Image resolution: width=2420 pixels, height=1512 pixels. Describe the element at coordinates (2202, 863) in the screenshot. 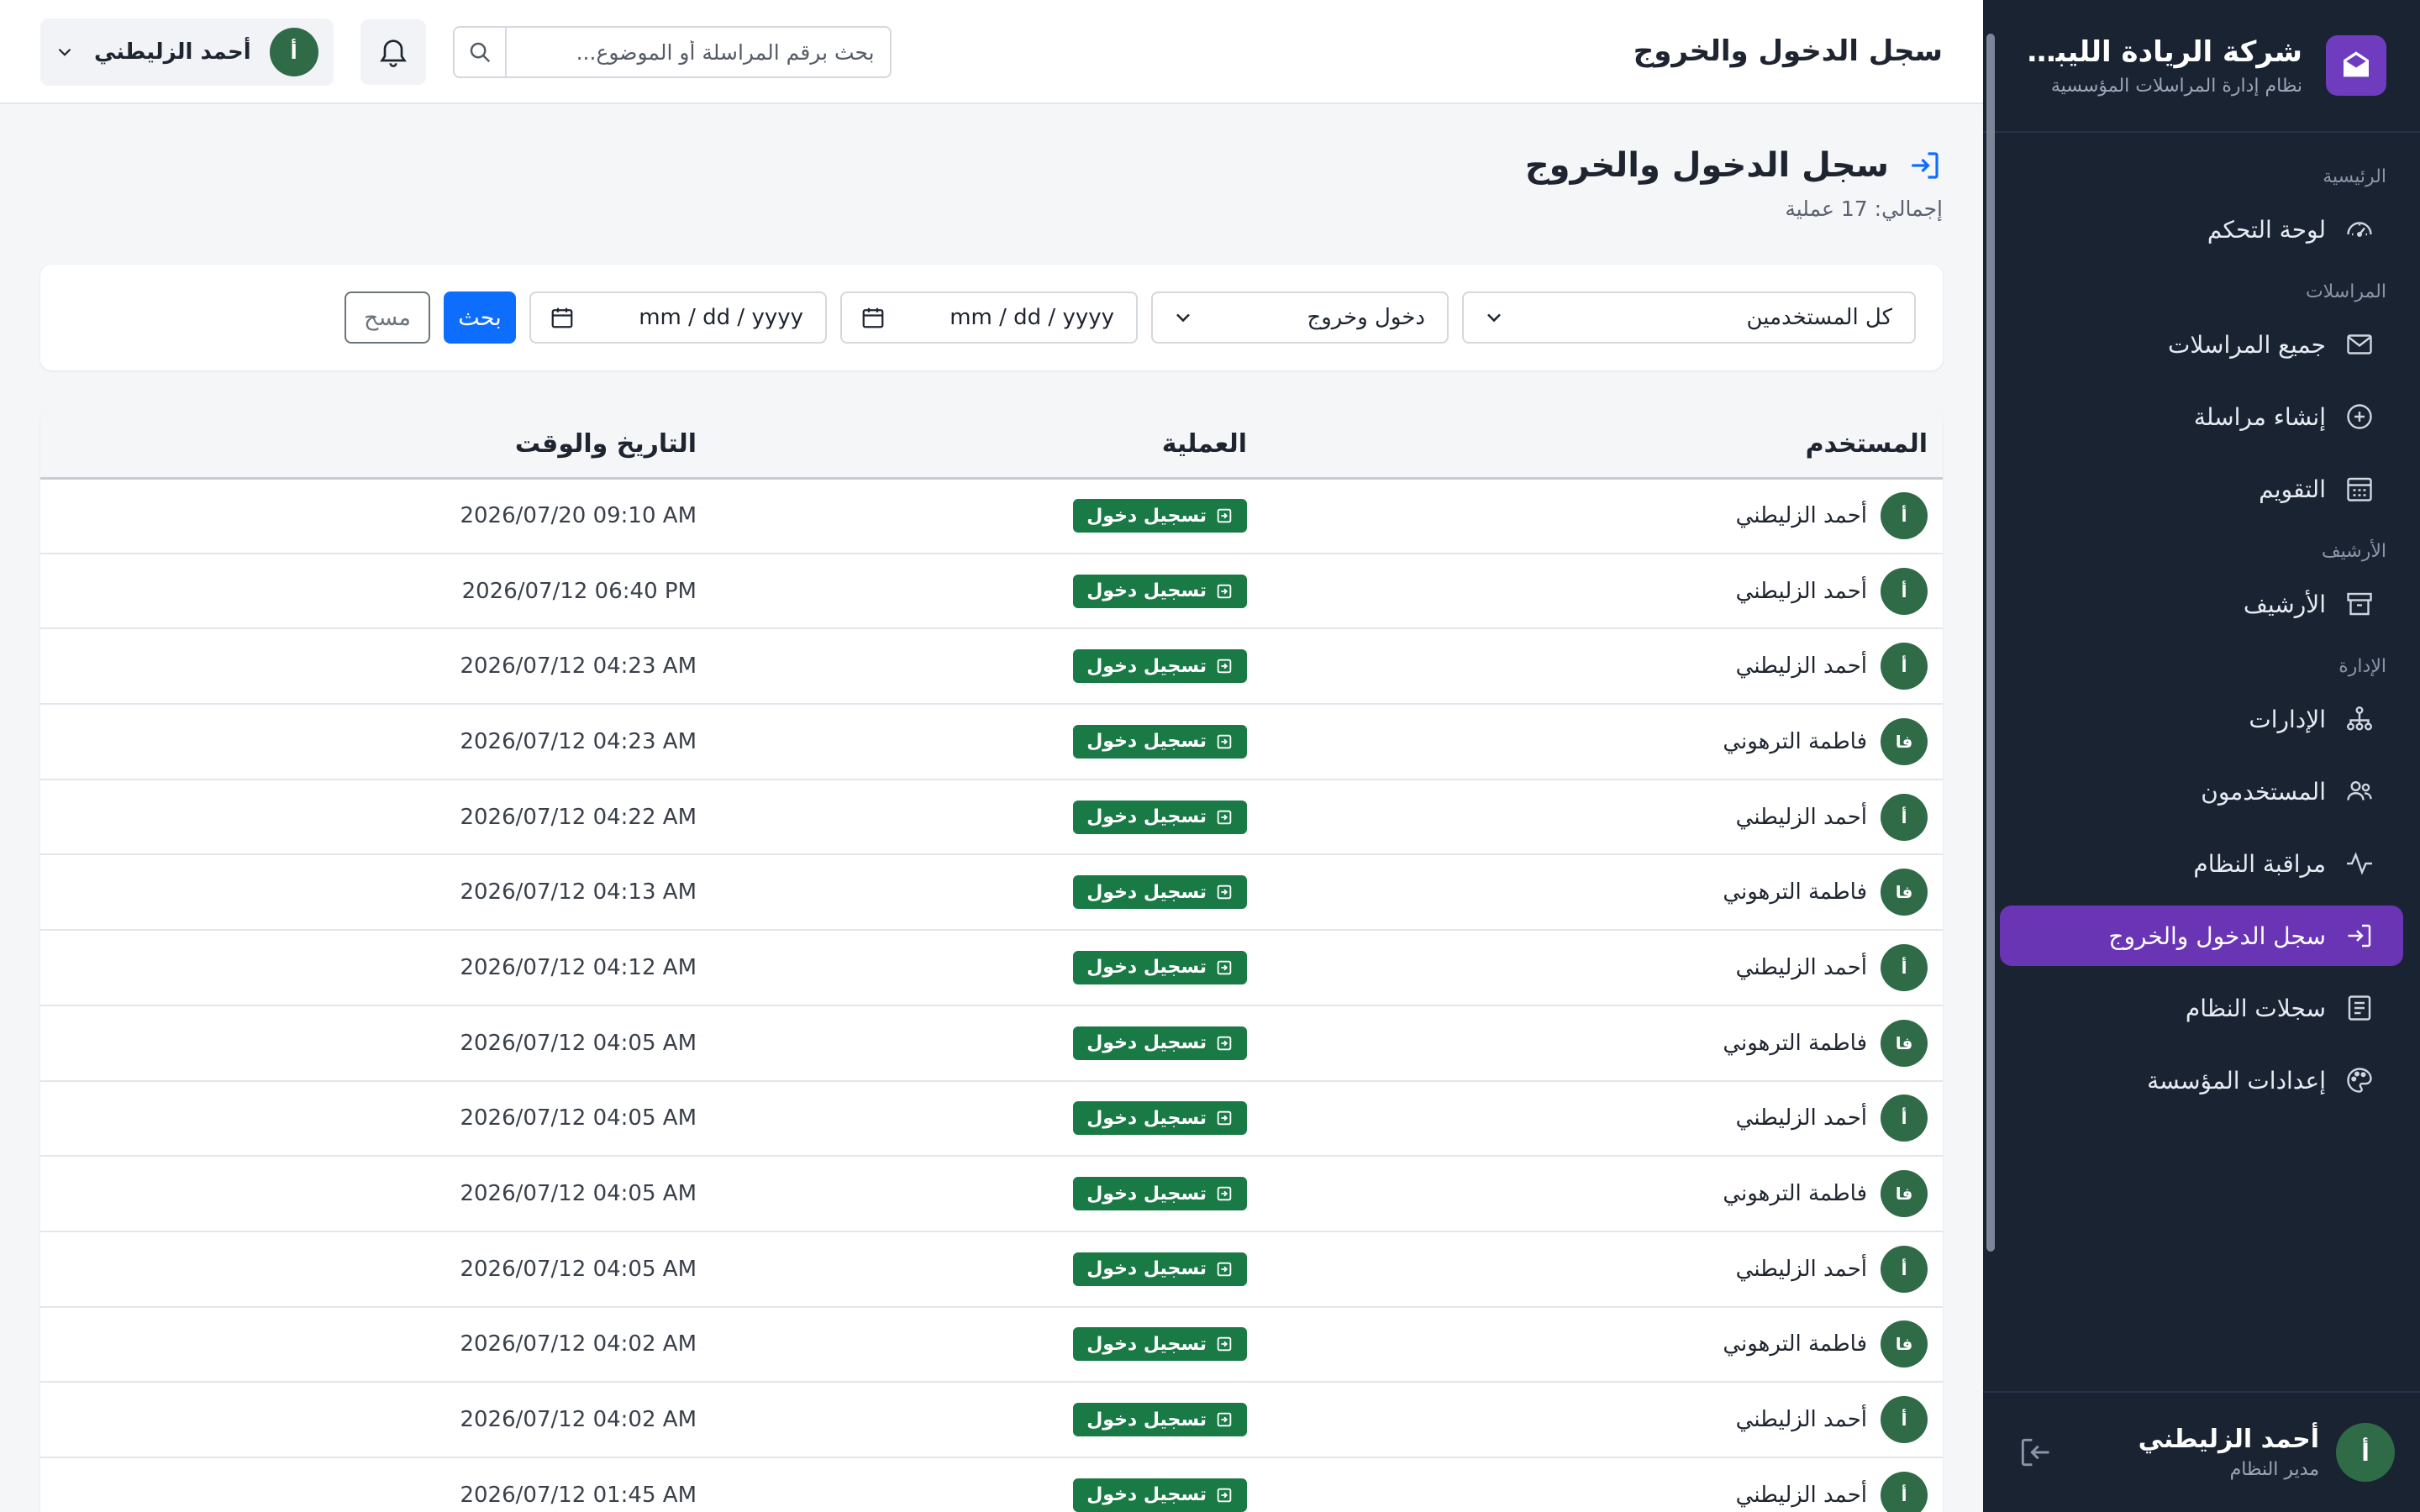

I see `sidebar-item-system-monitoring: مراقبة النظام` at that location.